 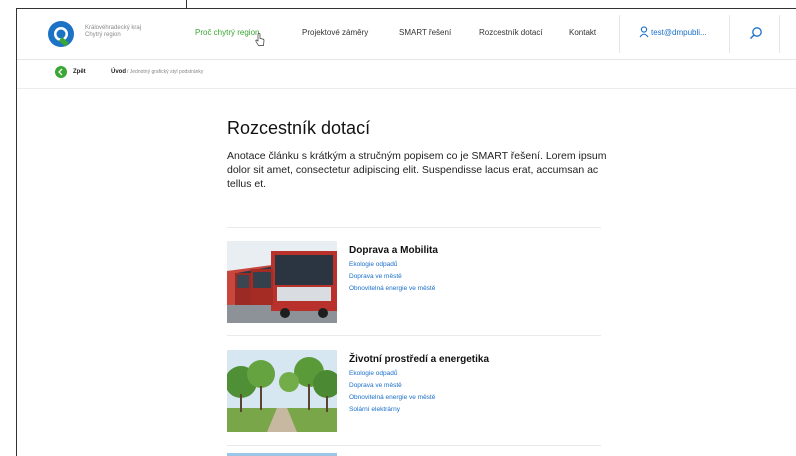 I want to click on nav-item-rozcestnik-dotaci: Rozcestník dotací, so click(x=511, y=32).